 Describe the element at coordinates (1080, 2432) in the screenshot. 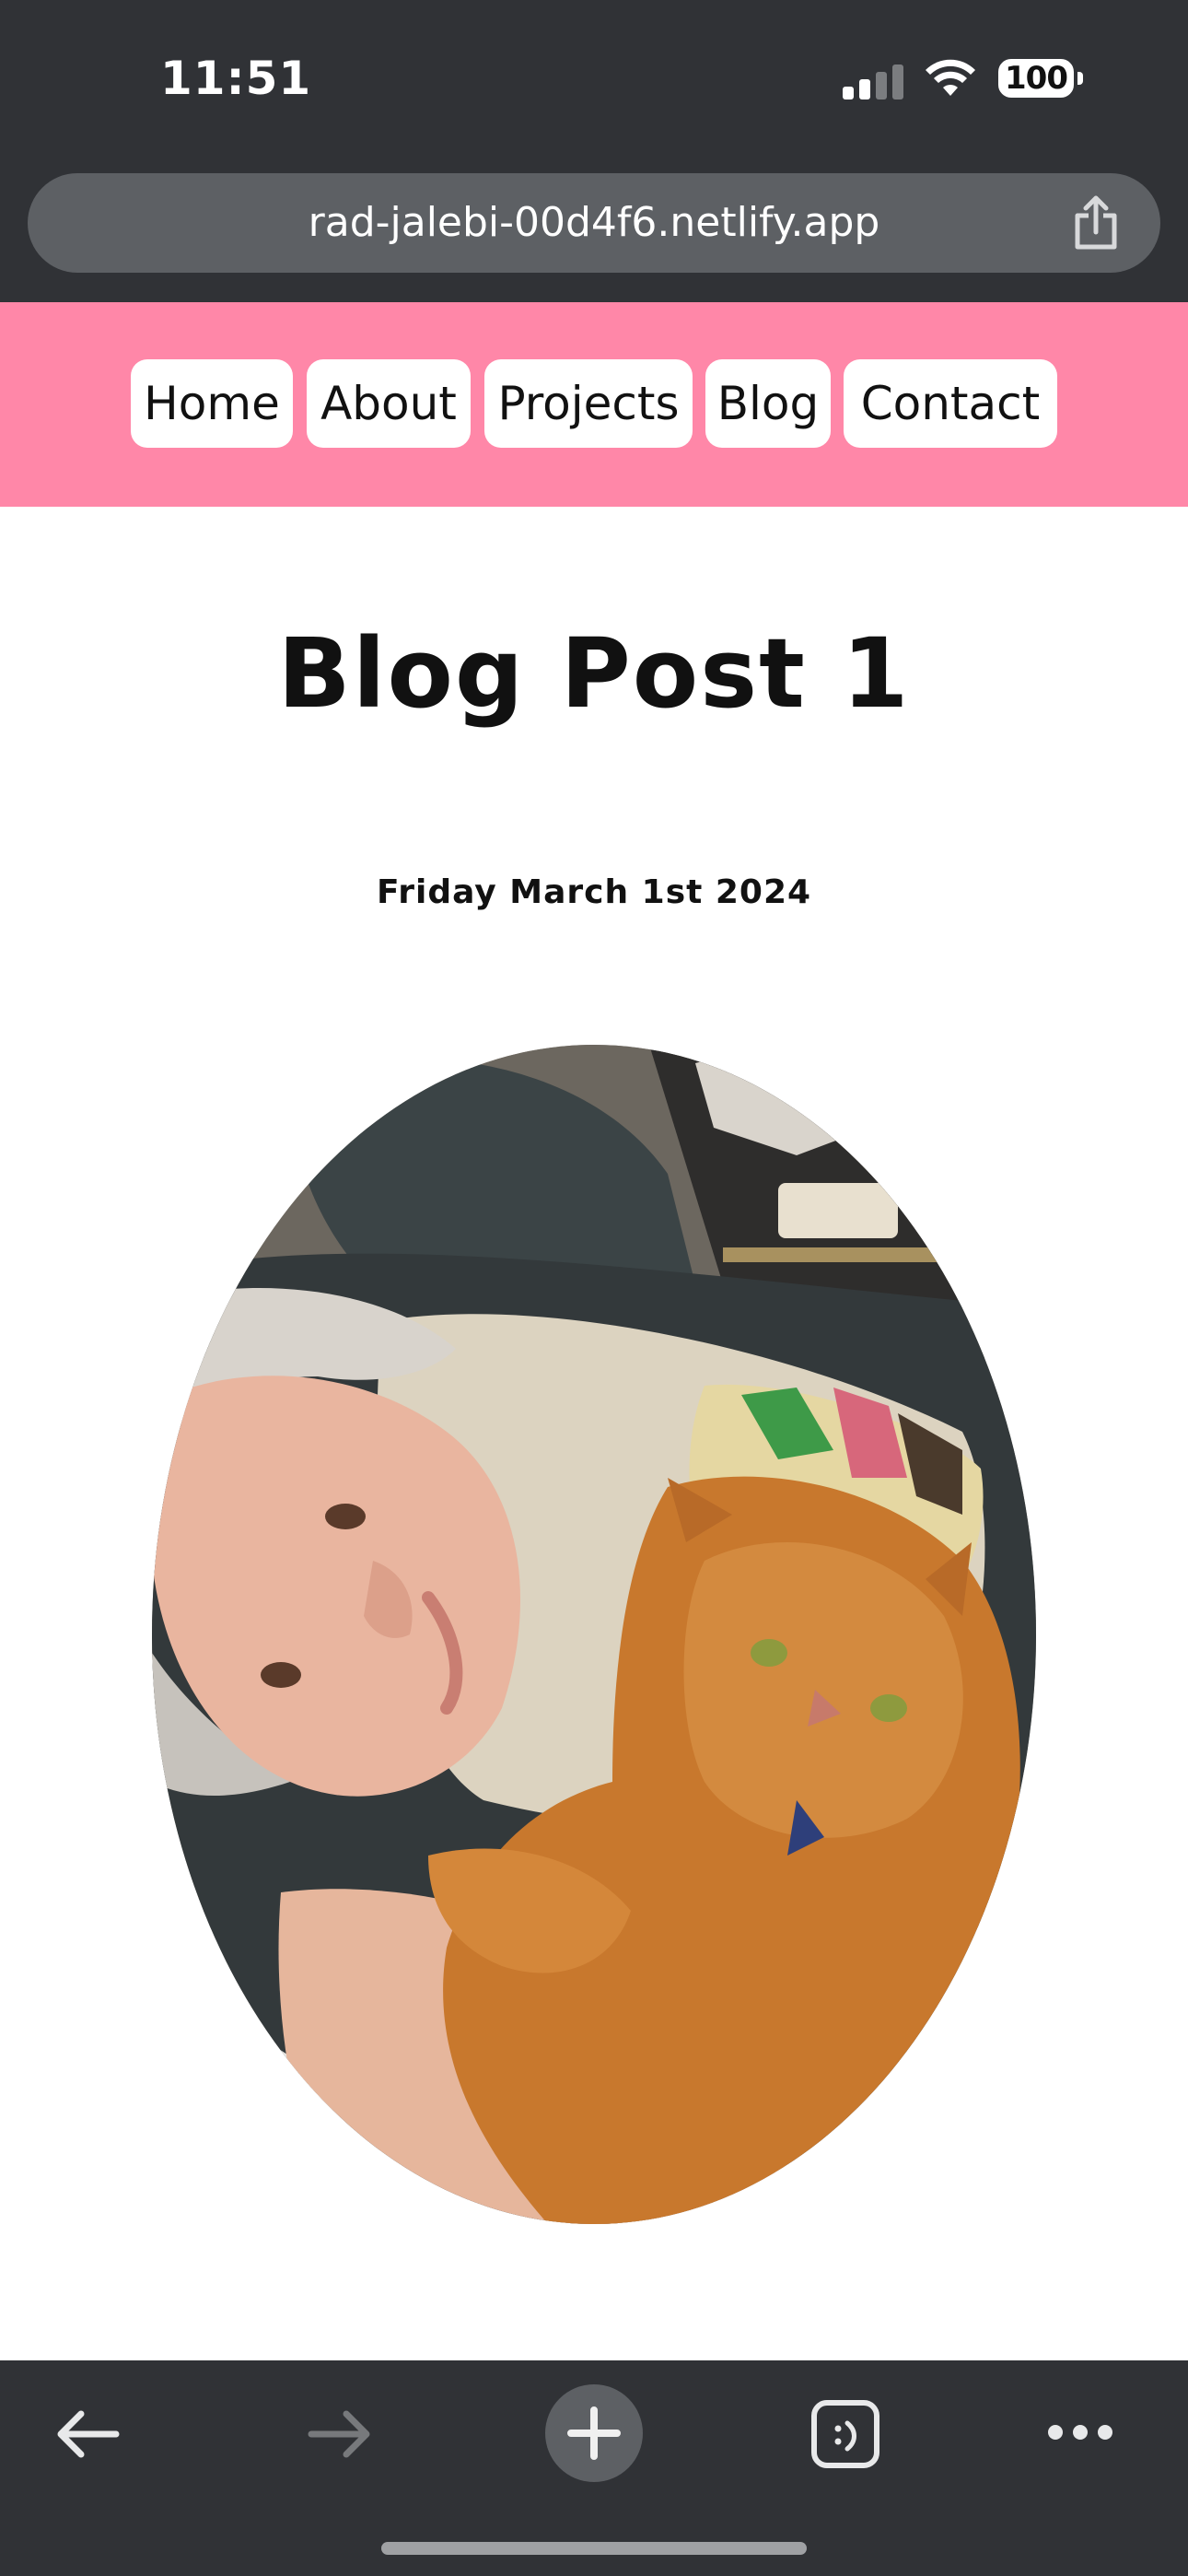

I see `more-icon` at that location.